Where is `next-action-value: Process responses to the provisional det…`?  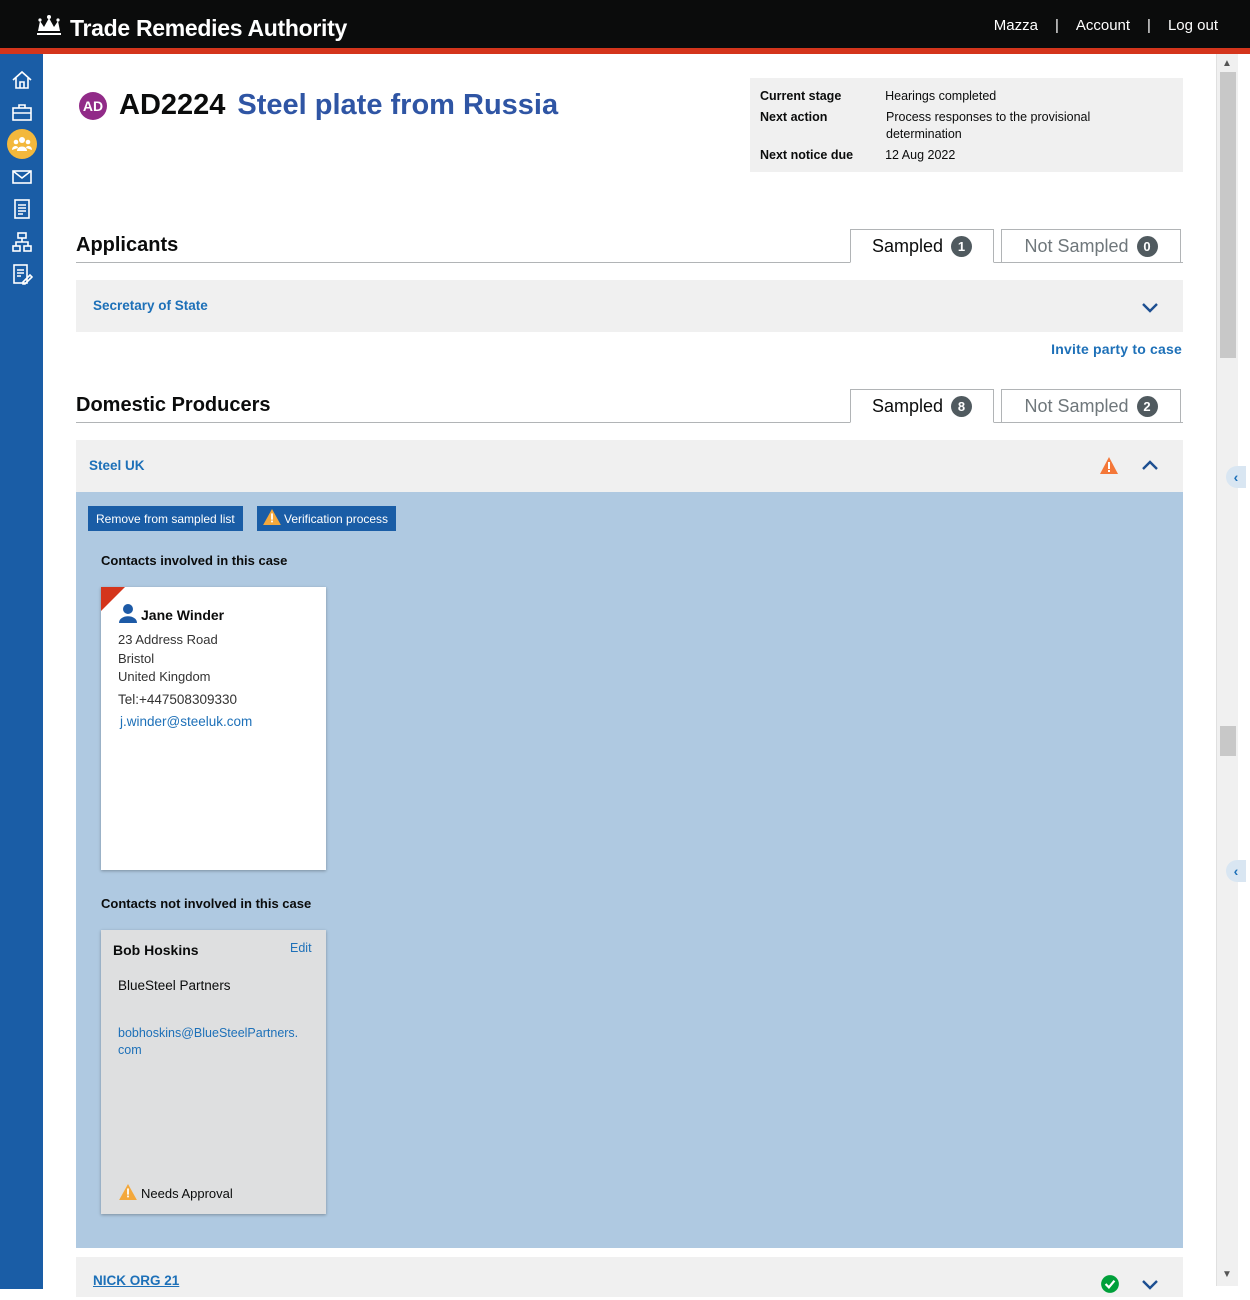
next-action-value: Process responses to the provisional det… is located at coordinates (988, 125).